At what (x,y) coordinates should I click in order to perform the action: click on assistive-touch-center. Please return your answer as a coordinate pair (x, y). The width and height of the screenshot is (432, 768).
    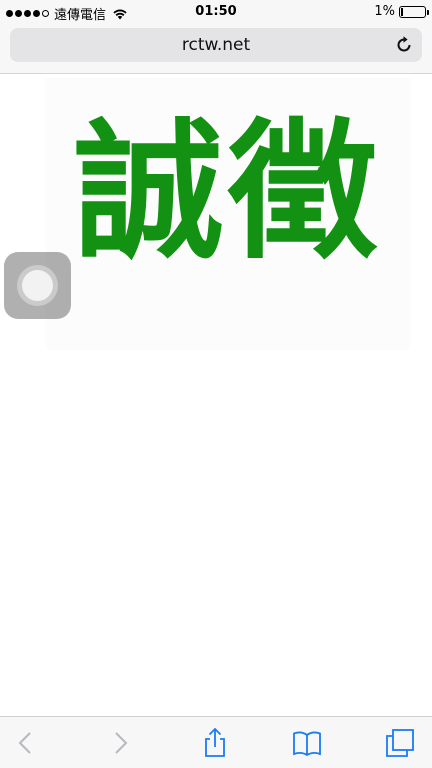
    Looking at the image, I should click on (37, 285).